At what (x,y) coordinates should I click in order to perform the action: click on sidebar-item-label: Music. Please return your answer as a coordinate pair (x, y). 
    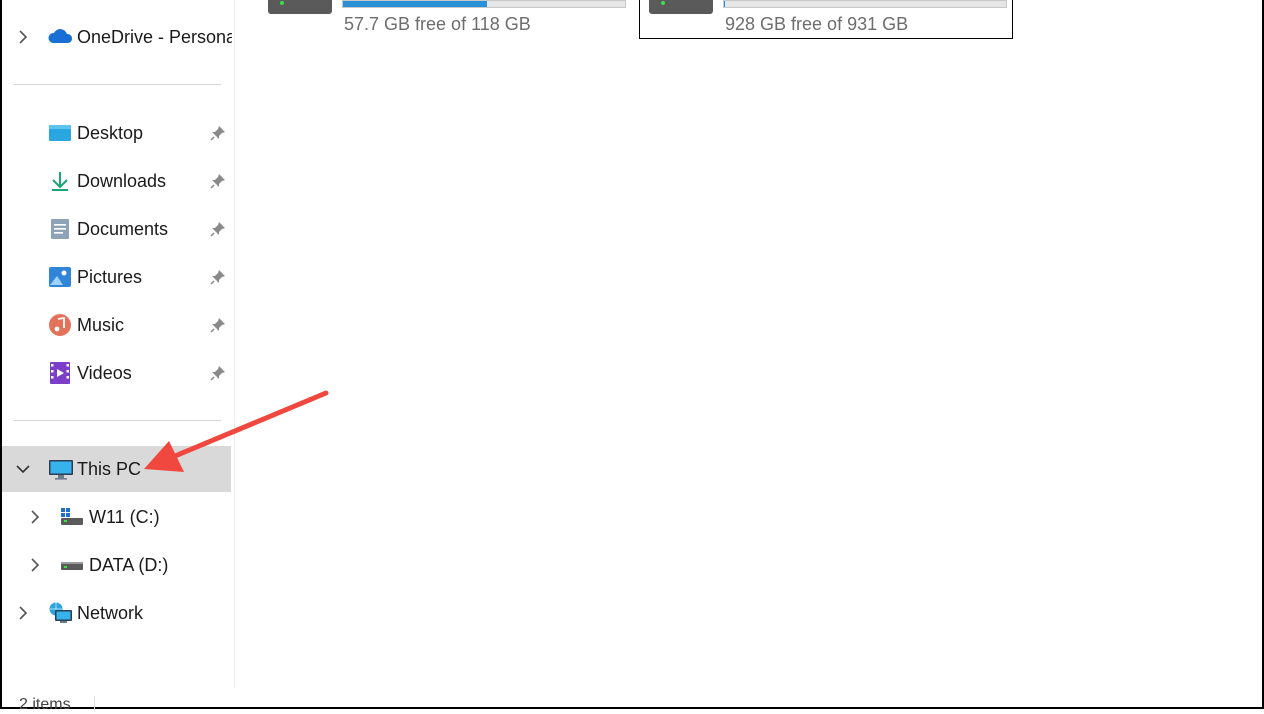
    Looking at the image, I should click on (101, 324).